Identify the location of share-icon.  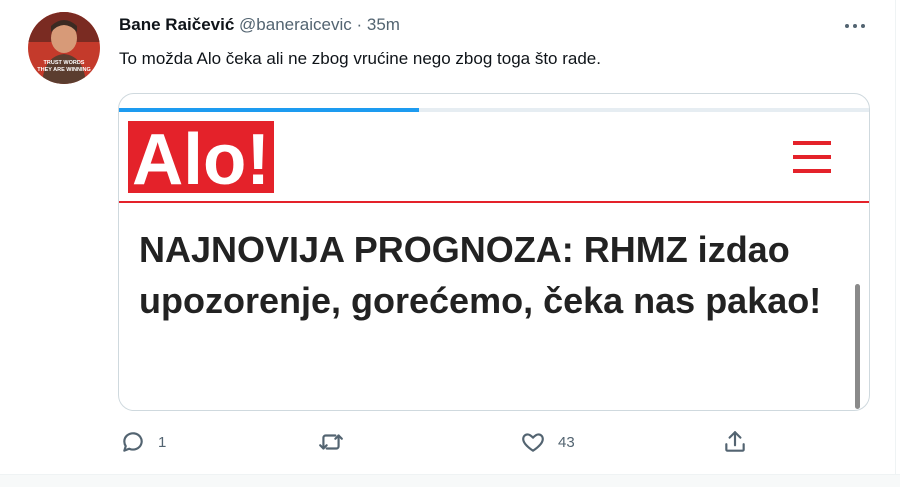
(735, 441).